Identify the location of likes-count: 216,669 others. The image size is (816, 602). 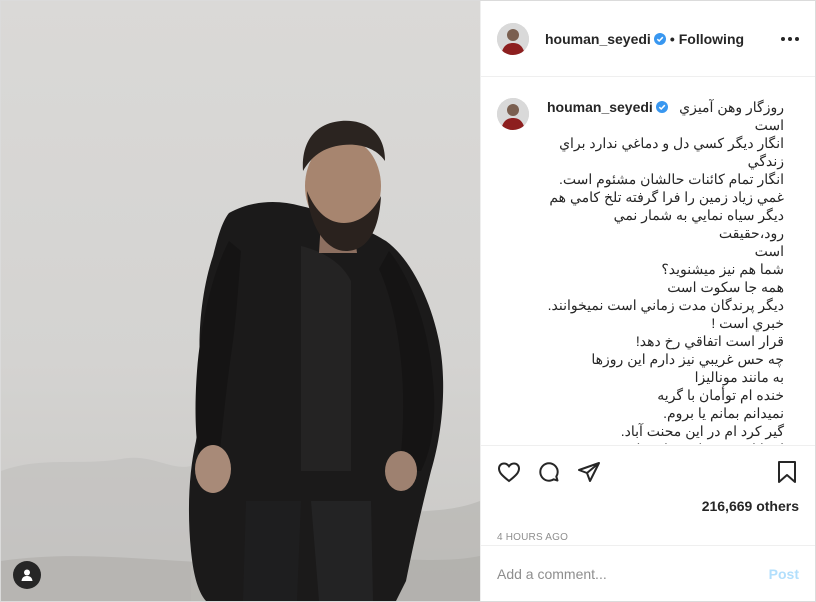
(648, 506).